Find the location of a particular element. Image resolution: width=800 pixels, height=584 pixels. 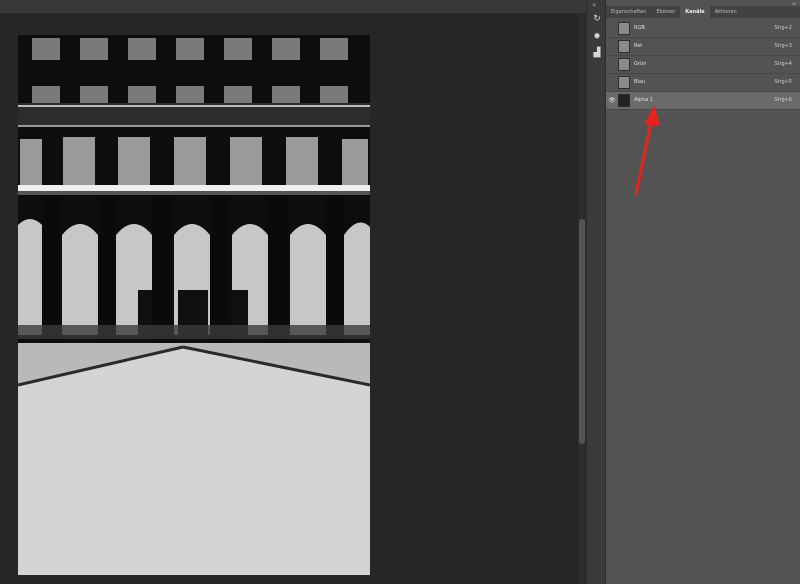

histogram-icon: ▟ is located at coordinates (597, 53).